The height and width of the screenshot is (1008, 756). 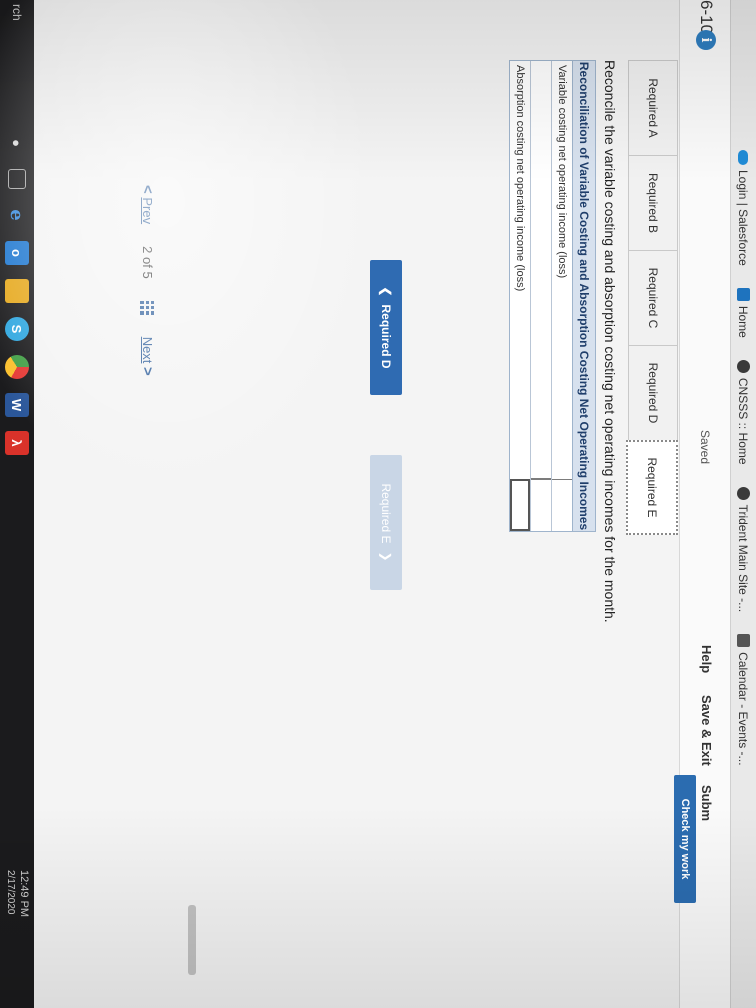 I want to click on calendar-icon, so click(x=743, y=641).